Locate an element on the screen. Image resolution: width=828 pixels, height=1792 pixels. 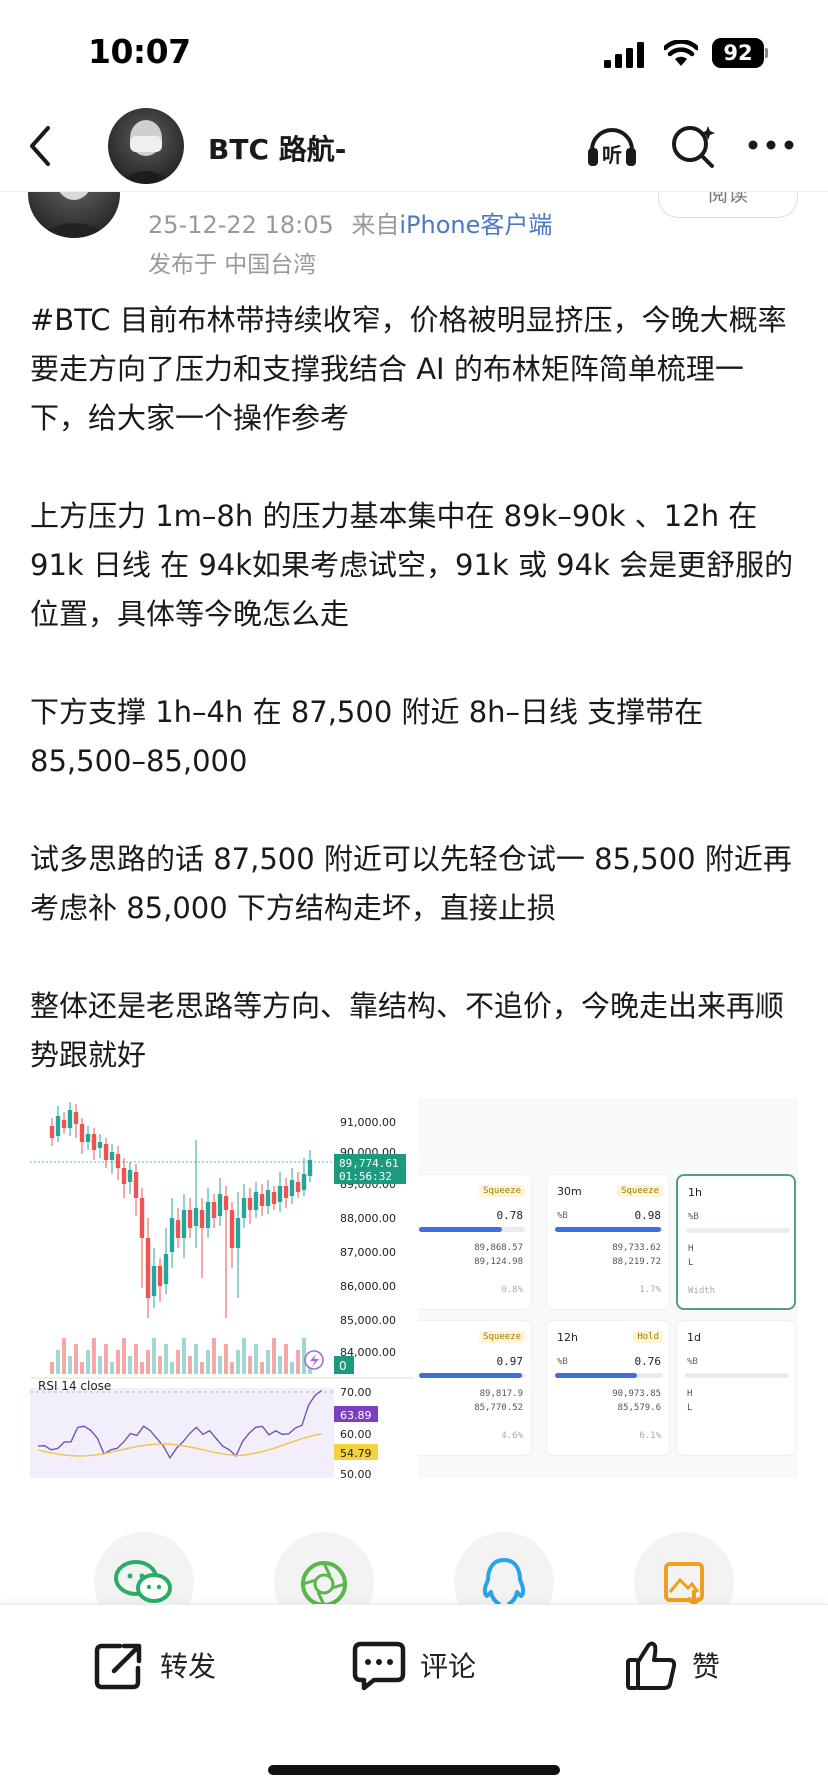
card-value: 0.97 is located at coordinates (510, 1361).